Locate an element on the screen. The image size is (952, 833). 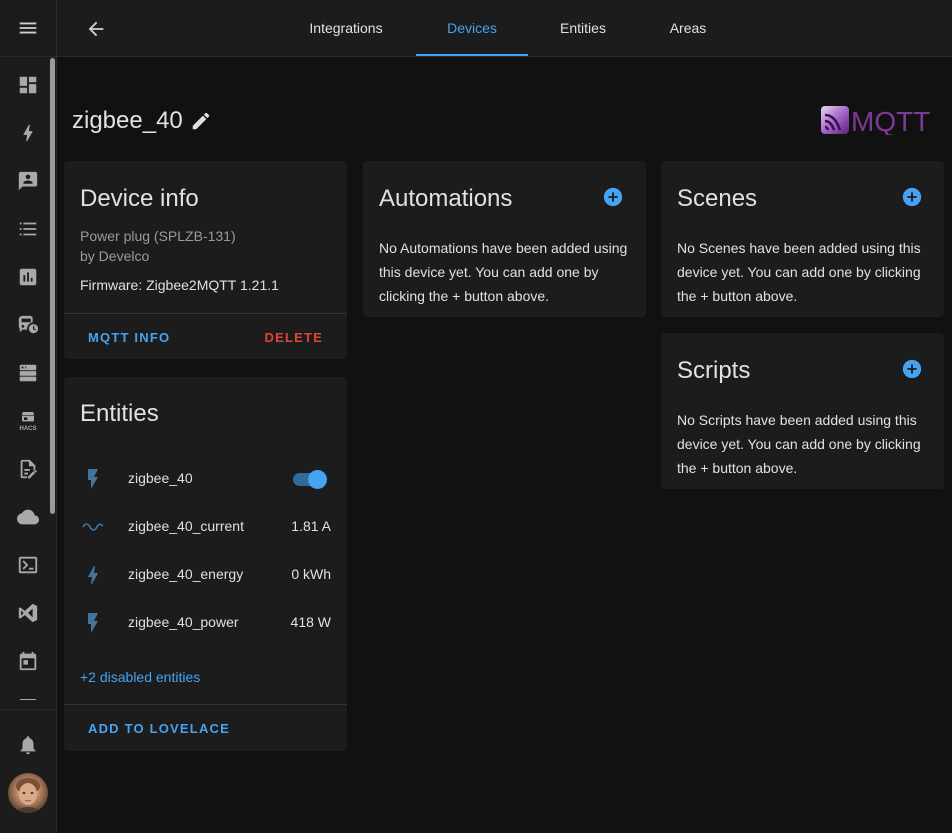
scenes-title: Scenes is located at coordinates (717, 199).